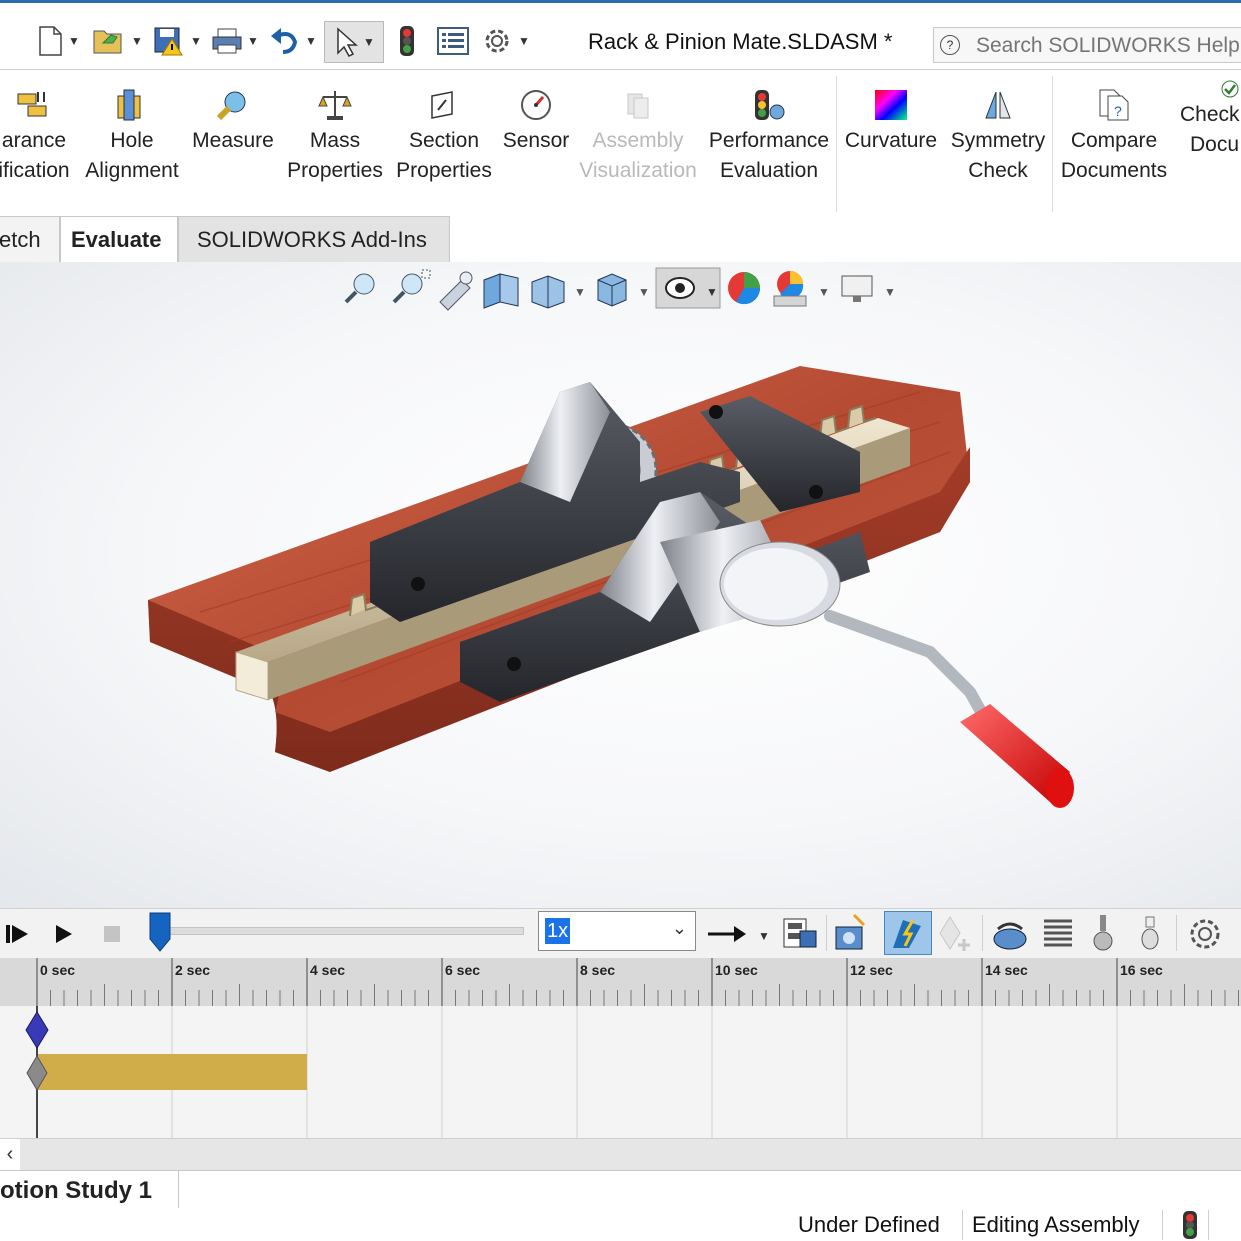 The width and height of the screenshot is (1241, 1241). What do you see at coordinates (231, 106) in the screenshot?
I see `measure-icon` at bounding box center [231, 106].